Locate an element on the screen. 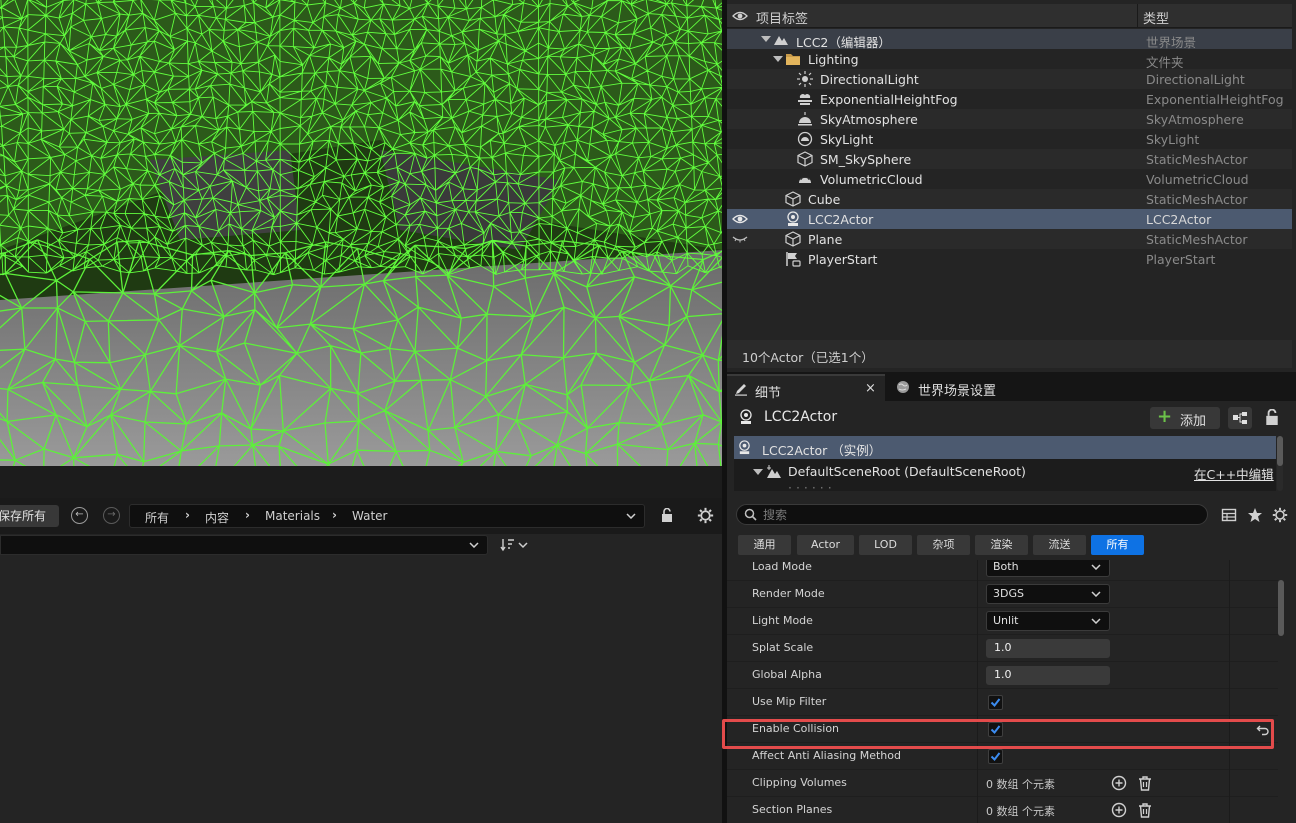 This screenshot has width=1296, height=823. component-tree-scrollbar is located at coordinates (1280, 463).